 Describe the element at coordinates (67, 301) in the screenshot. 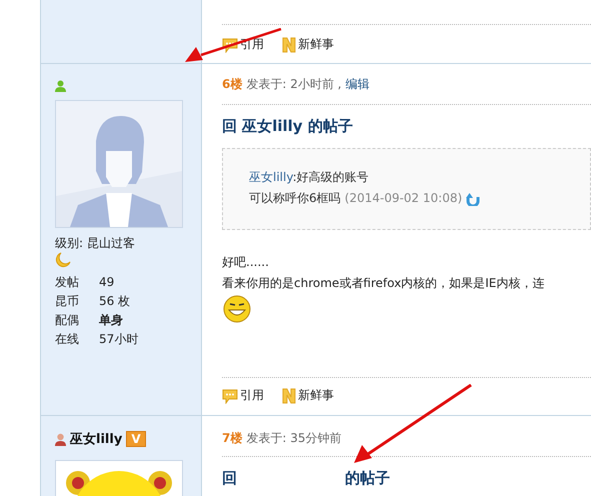

I see `stat-label: 昆币` at that location.